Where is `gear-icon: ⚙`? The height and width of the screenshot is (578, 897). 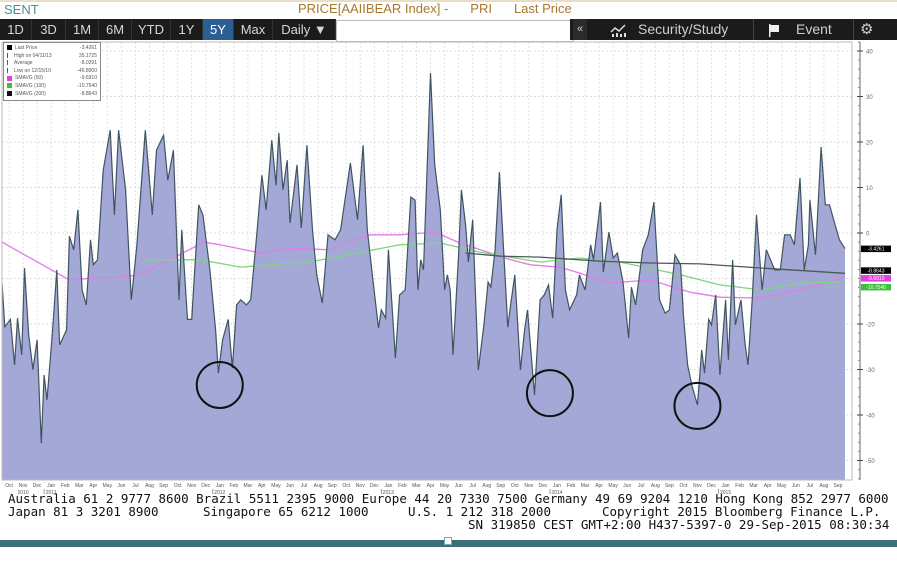
gear-icon: ⚙ is located at coordinates (866, 29).